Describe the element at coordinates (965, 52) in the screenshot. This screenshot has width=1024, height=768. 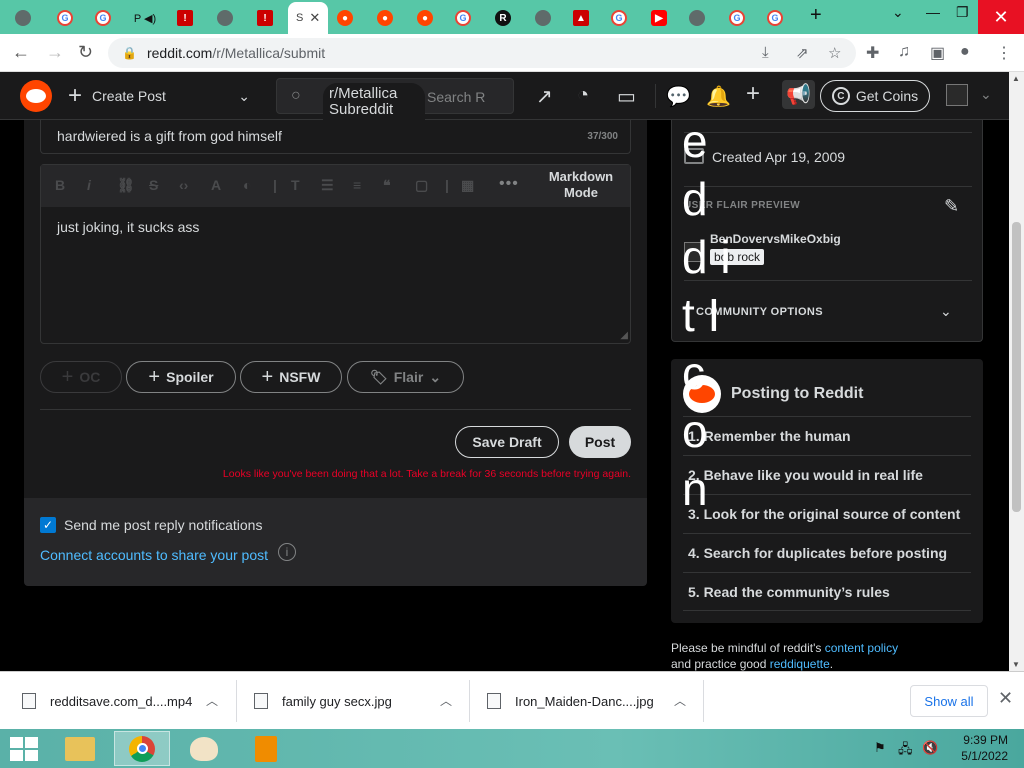
I see `profile-icon: ●` at that location.